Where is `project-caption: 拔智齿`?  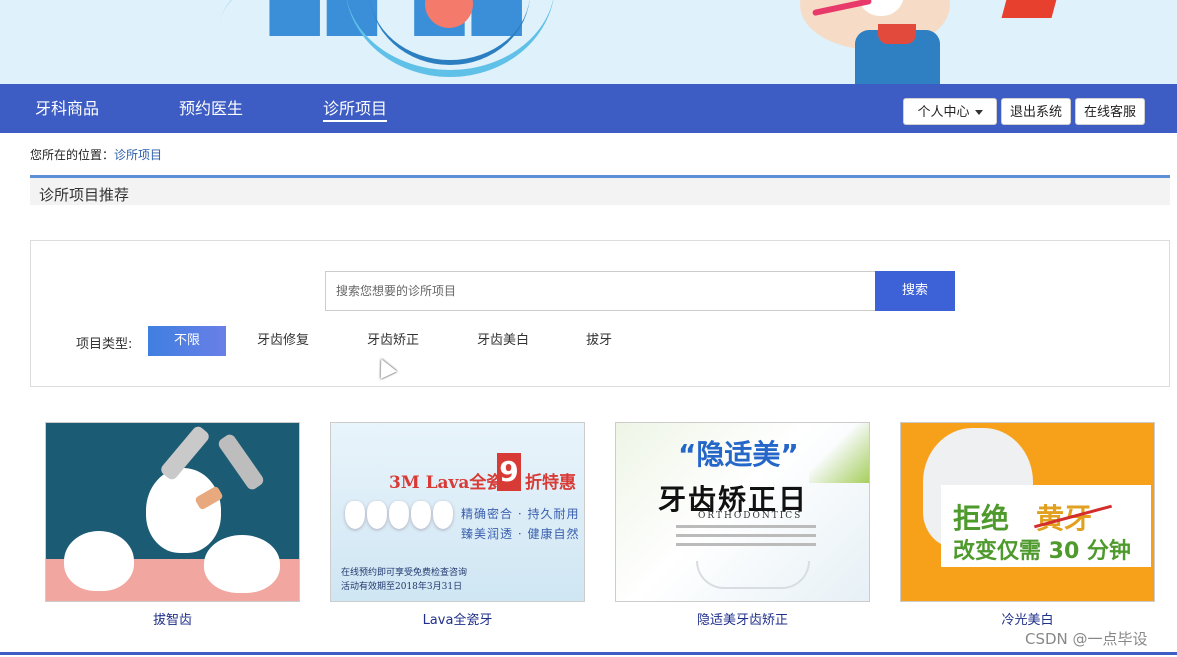 project-caption: 拔智齿 is located at coordinates (172, 618).